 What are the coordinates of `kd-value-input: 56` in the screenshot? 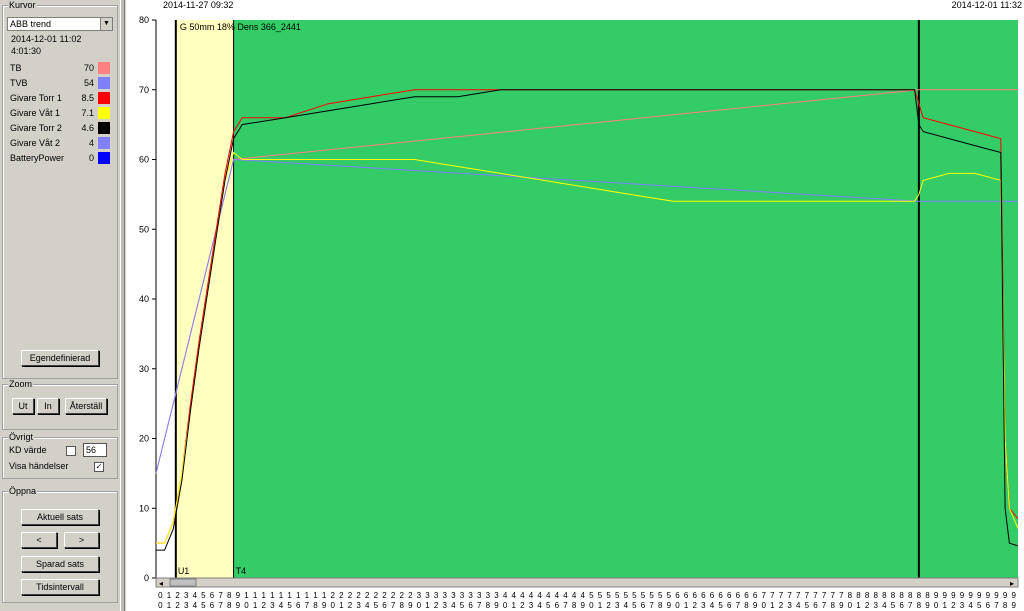 It's located at (95, 450).